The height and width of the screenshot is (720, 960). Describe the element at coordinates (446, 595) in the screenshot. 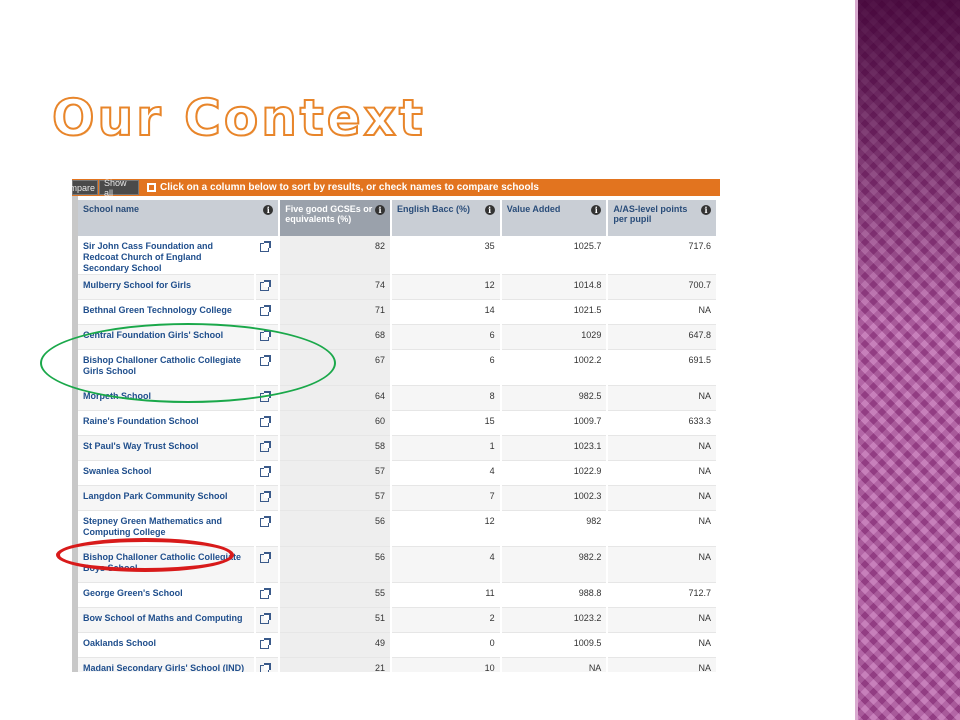

I see `english-bacc-value: 11` at that location.